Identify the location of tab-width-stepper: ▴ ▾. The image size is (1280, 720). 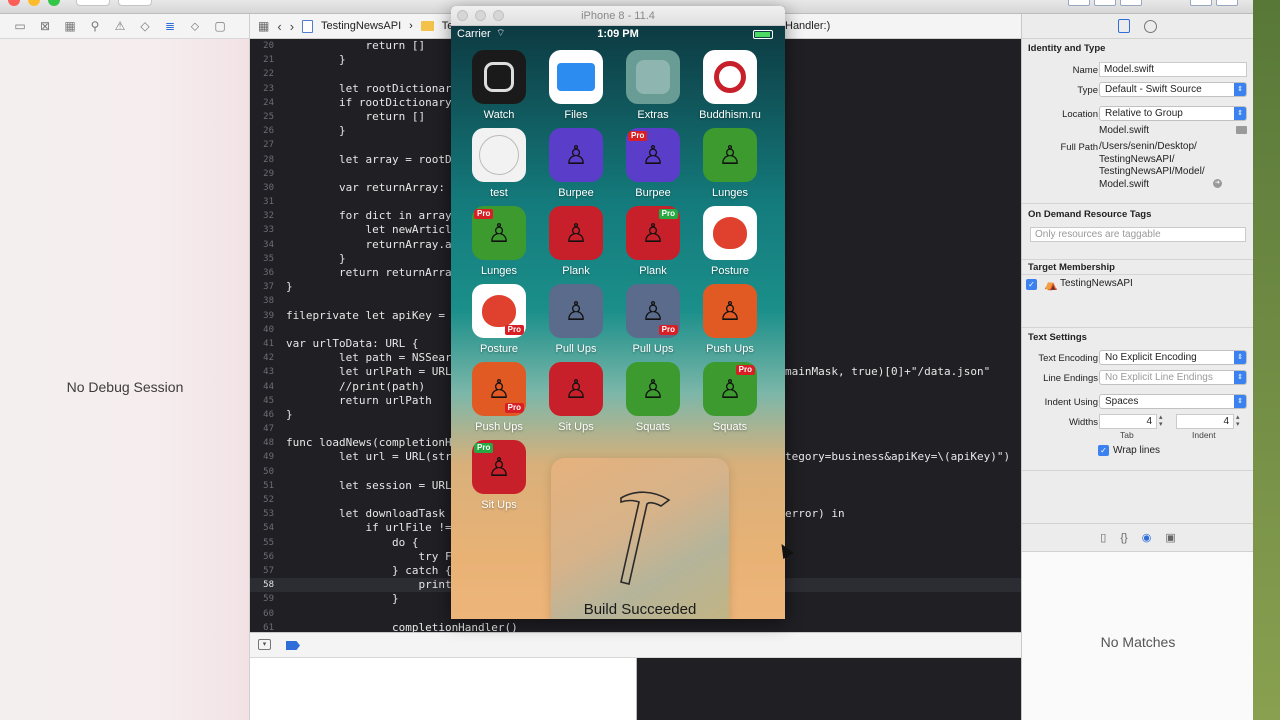
(1161, 421).